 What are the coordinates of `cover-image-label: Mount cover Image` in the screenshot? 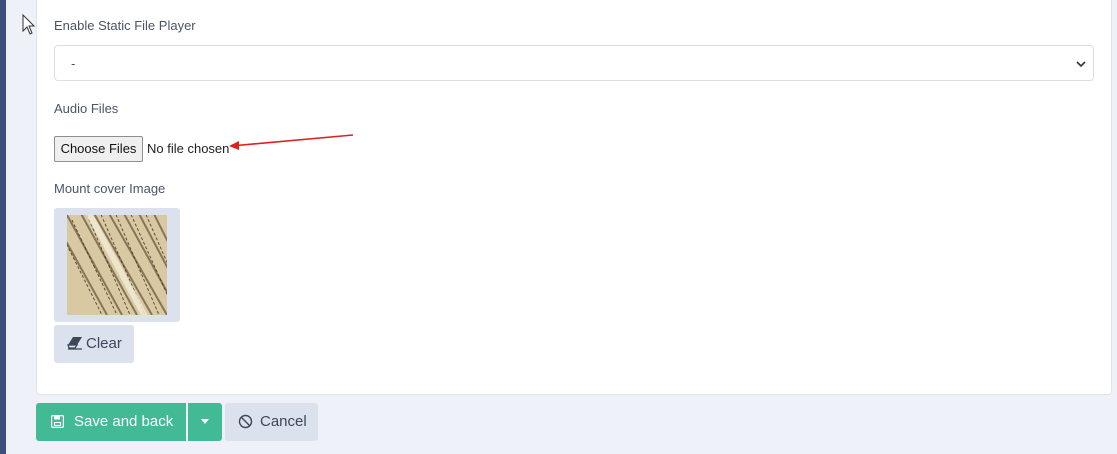 It's located at (110, 188).